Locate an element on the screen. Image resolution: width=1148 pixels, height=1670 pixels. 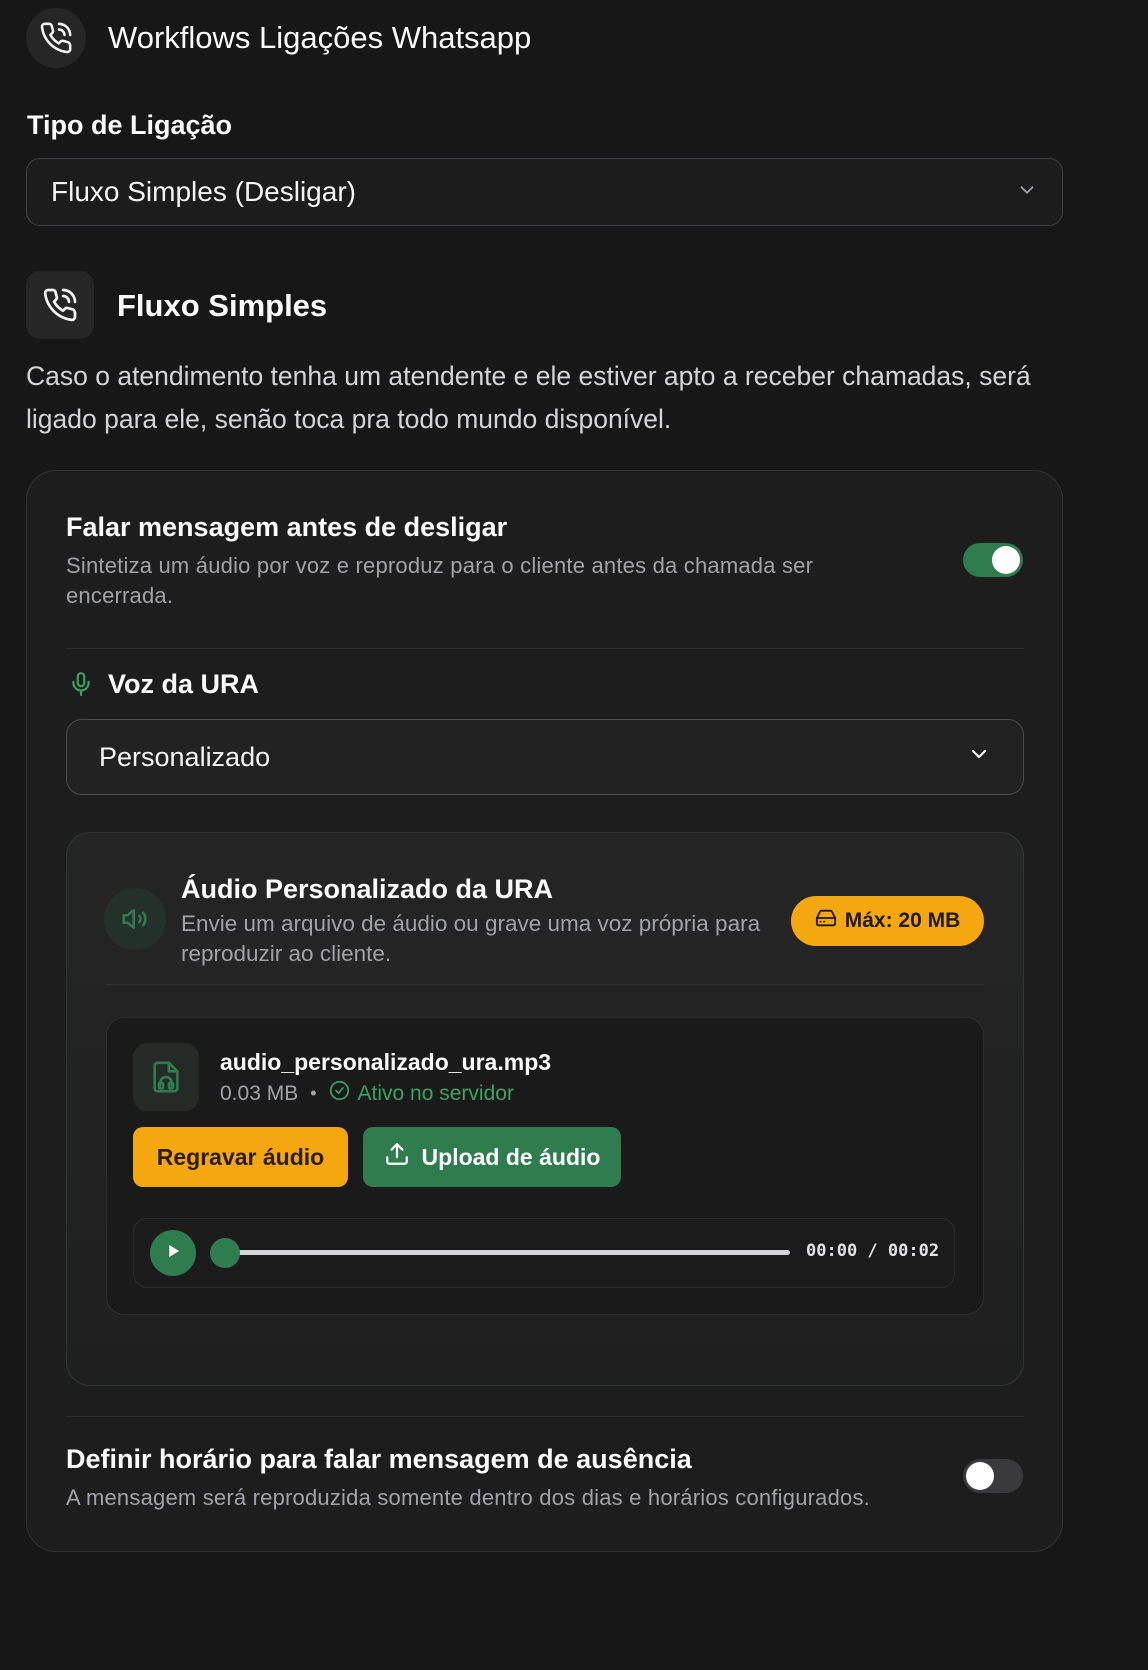
audio-file-meta: 0.03 MB • Ativo no servidor is located at coordinates (367, 1093).